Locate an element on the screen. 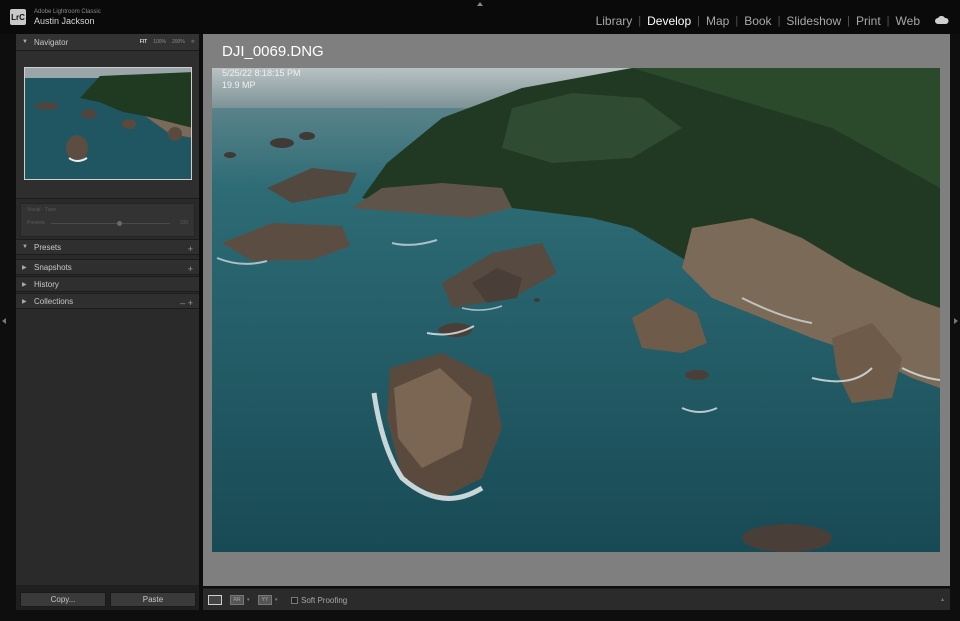  photo-filename: DJI_0069.DNG is located at coordinates (273, 51).